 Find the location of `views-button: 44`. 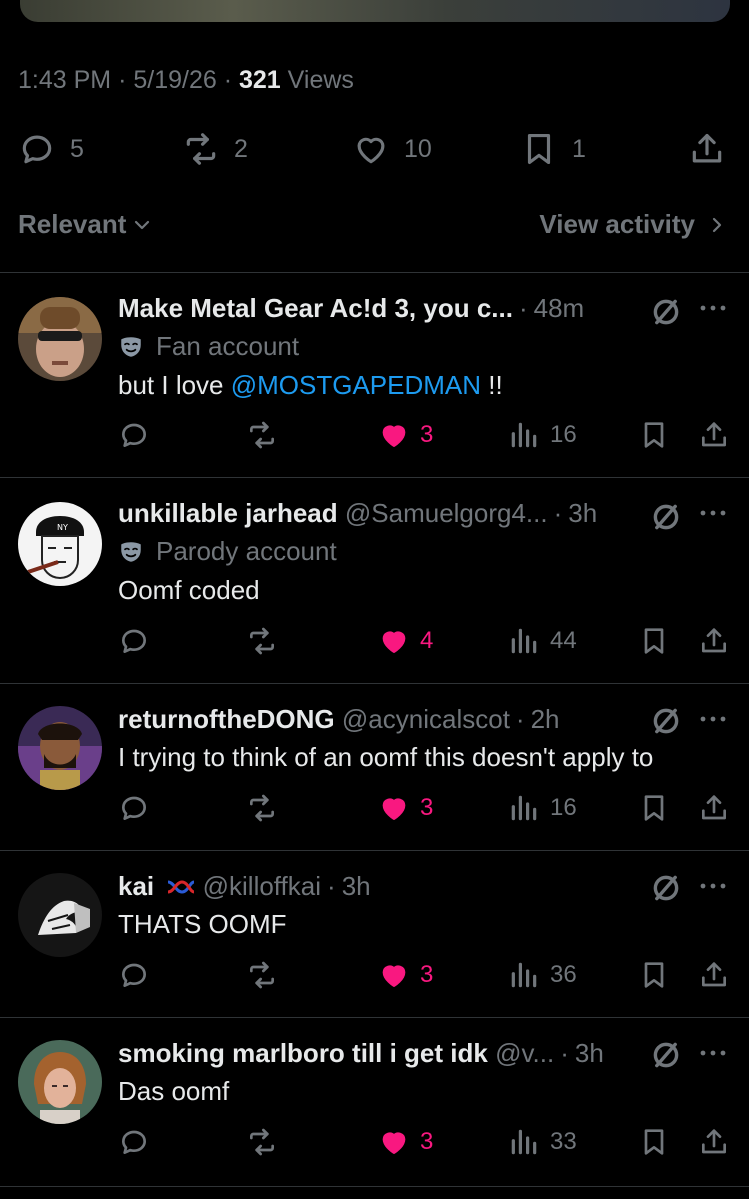

views-button: 44 is located at coordinates (542, 641).